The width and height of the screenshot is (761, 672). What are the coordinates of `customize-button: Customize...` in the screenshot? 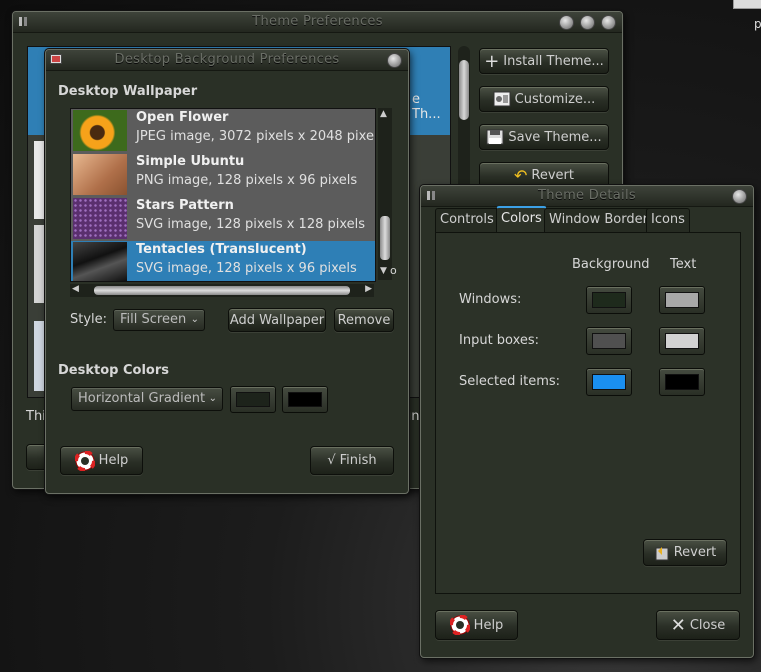 It's located at (544, 99).